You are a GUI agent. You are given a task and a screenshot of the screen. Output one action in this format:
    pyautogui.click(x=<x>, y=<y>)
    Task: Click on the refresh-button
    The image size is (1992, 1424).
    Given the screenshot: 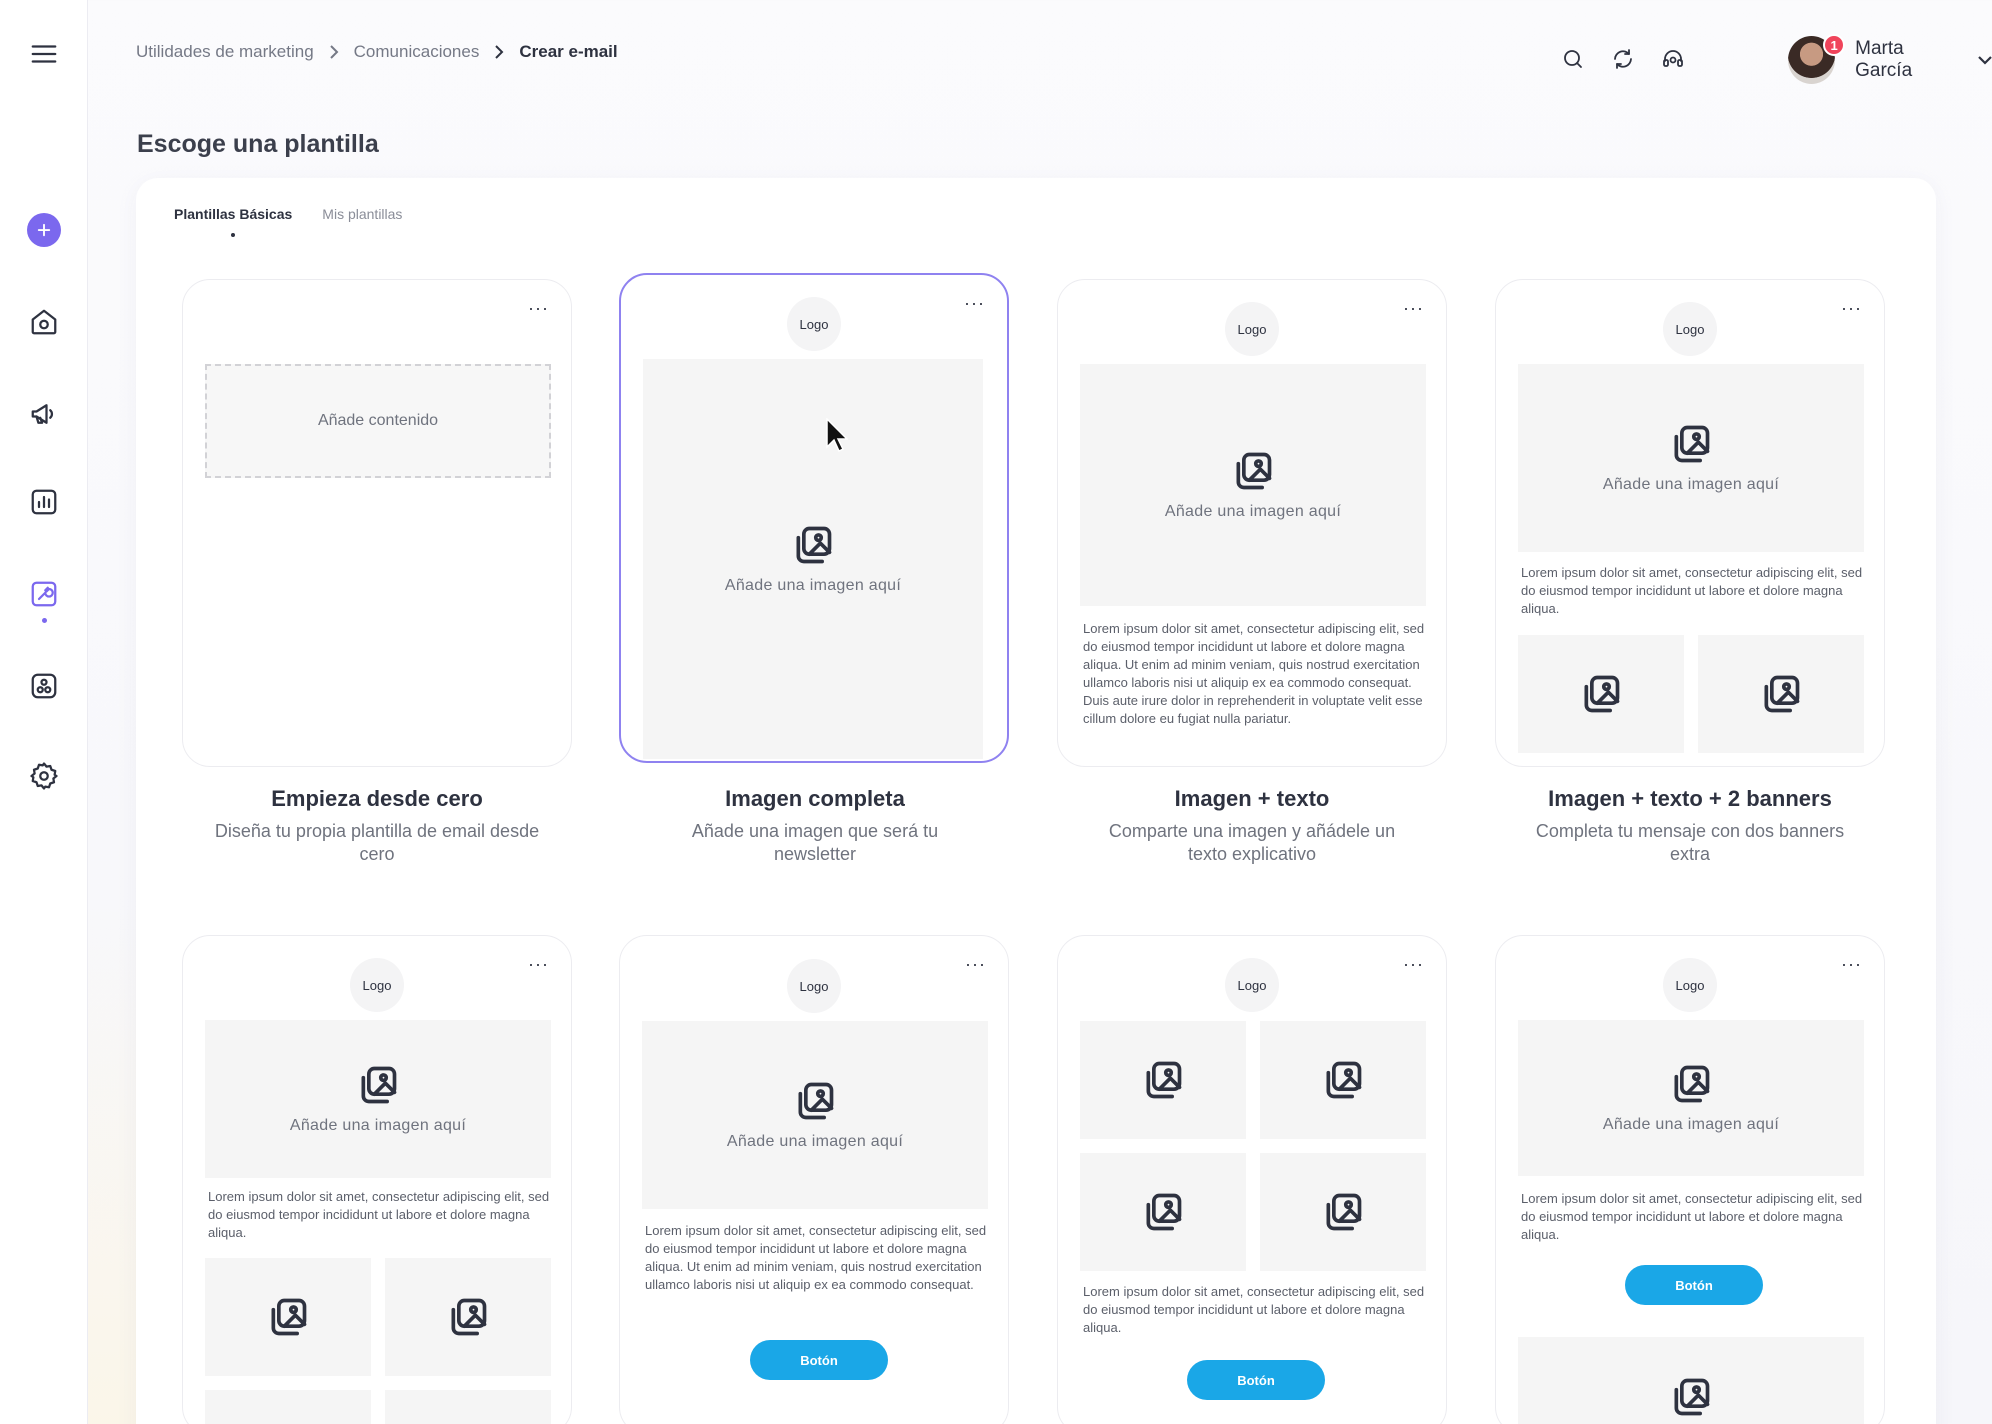 What is the action you would take?
    pyautogui.click(x=1623, y=59)
    